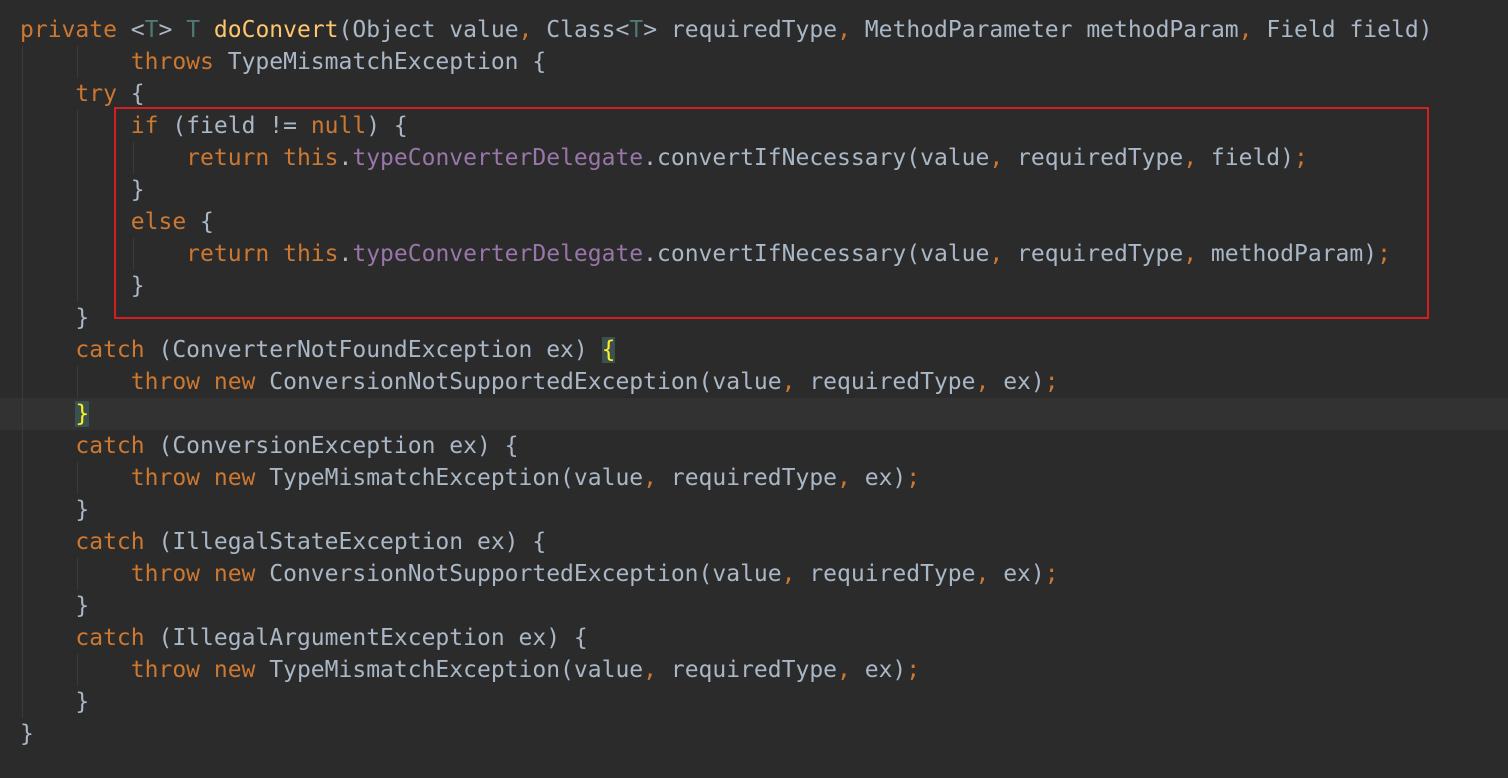 This screenshot has width=1508, height=778. Describe the element at coordinates (588, 30) in the screenshot. I see `code-token: Class<` at that location.